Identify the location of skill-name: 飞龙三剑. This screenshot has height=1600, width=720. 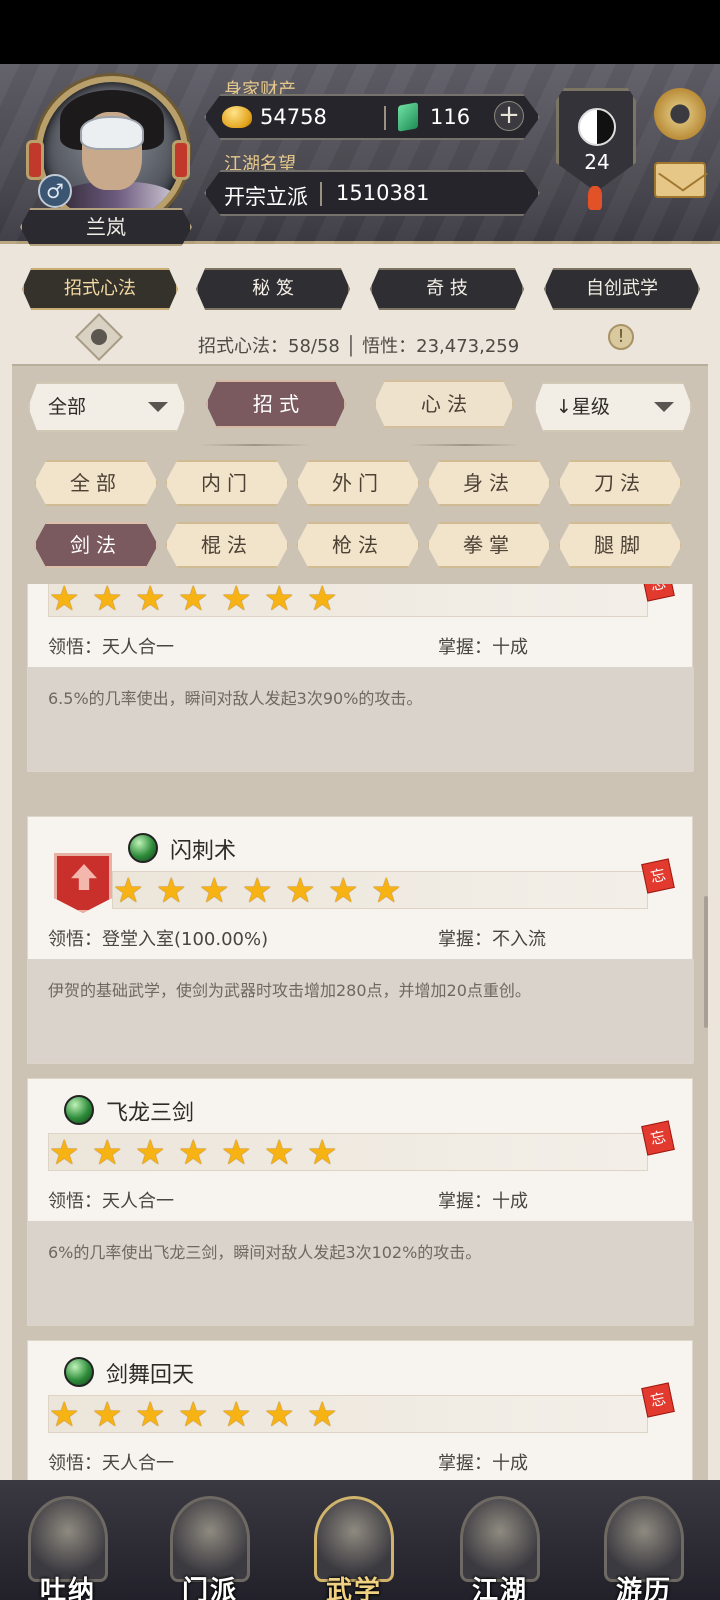
(150, 1113).